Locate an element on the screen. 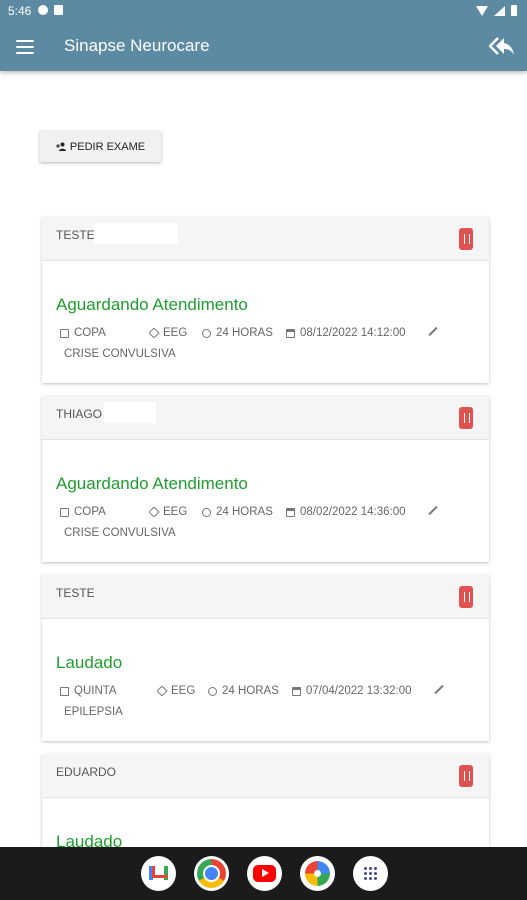 The image size is (527, 900). status-bar: 5:46 is located at coordinates (263, 11).